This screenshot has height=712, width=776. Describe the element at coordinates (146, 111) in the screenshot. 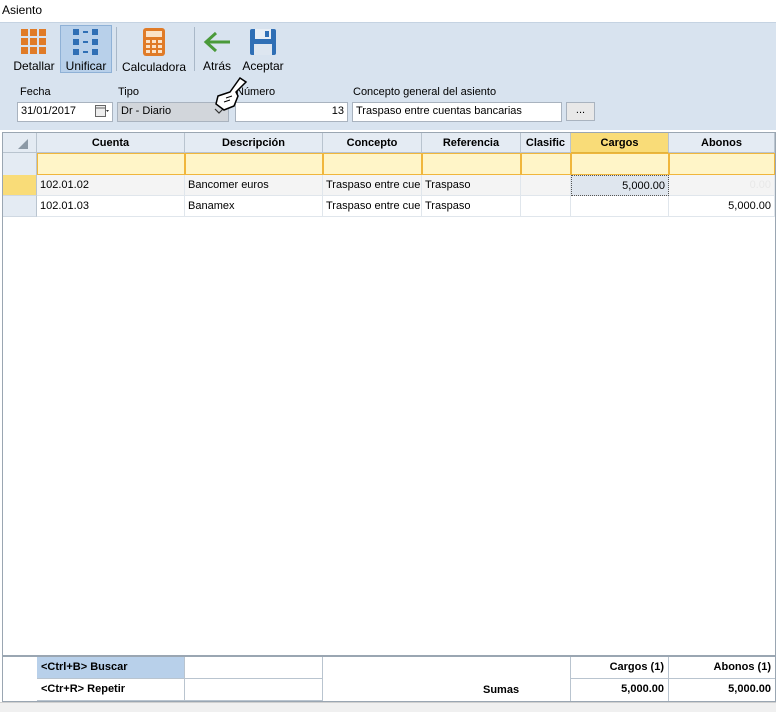

I see `tipo-value: Dr - Diario` at that location.